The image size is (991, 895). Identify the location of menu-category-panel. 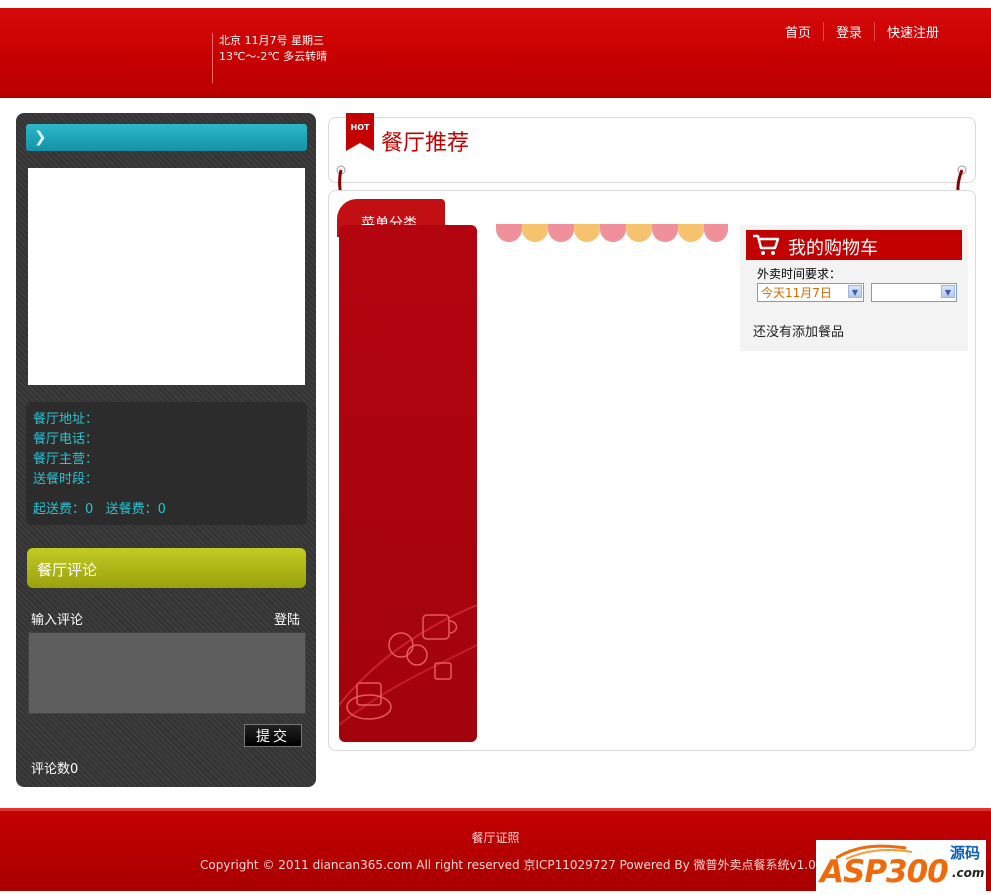
(408, 483).